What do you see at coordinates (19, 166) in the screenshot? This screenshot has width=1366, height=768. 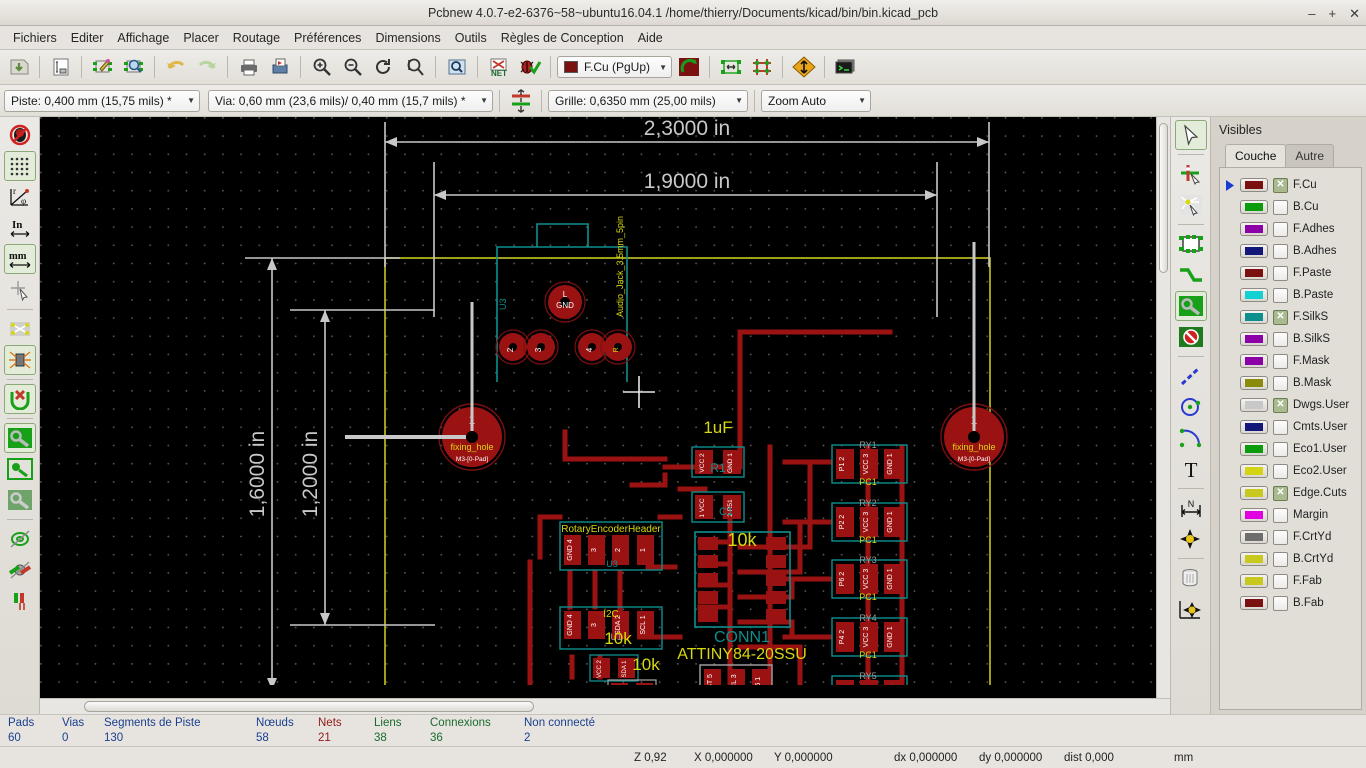 I see `grid-visibility-icon` at bounding box center [19, 166].